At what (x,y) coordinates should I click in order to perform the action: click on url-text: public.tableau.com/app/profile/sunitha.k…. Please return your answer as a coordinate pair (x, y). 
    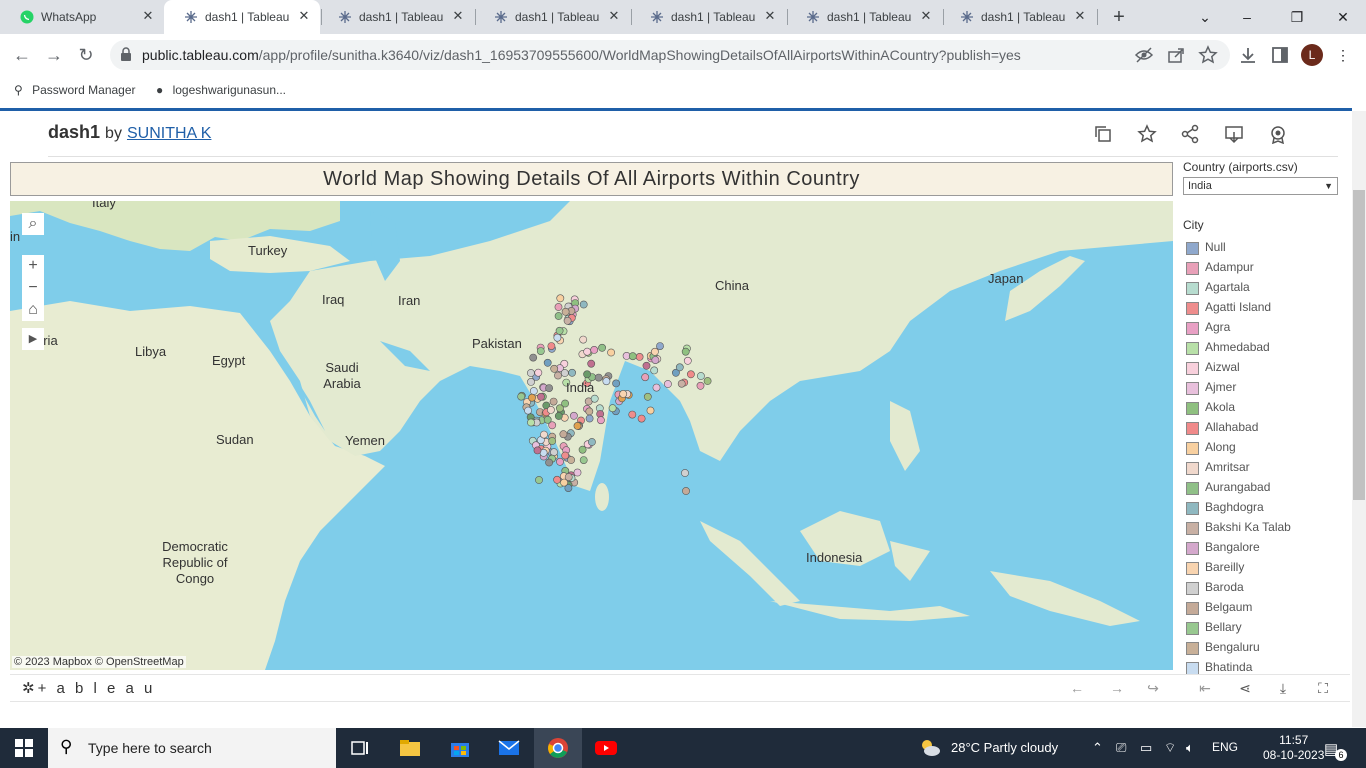
    Looking at the image, I should click on (581, 55).